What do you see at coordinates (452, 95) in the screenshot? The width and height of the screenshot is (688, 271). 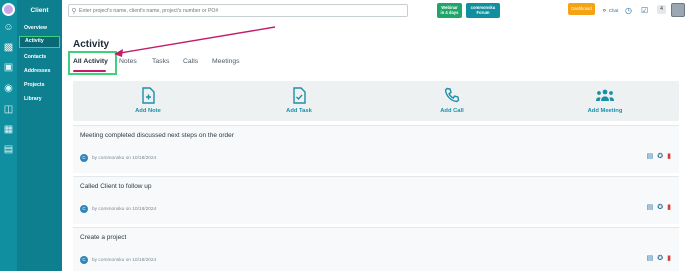 I see `phone-icon` at bounding box center [452, 95].